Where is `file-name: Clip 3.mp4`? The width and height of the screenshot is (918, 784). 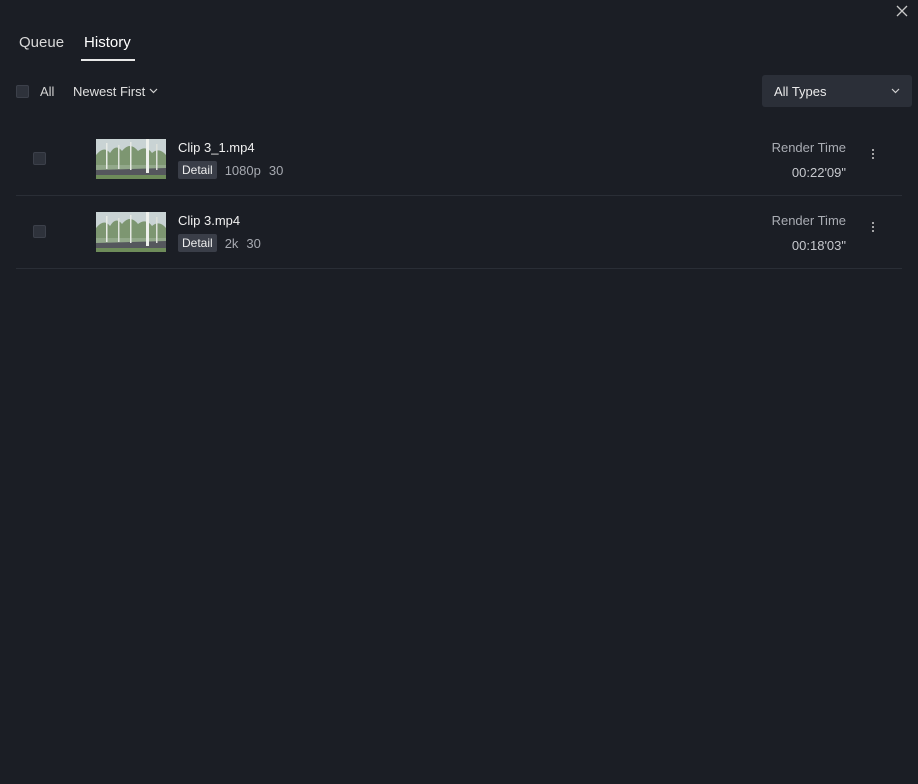
file-name: Clip 3.mp4 is located at coordinates (209, 220).